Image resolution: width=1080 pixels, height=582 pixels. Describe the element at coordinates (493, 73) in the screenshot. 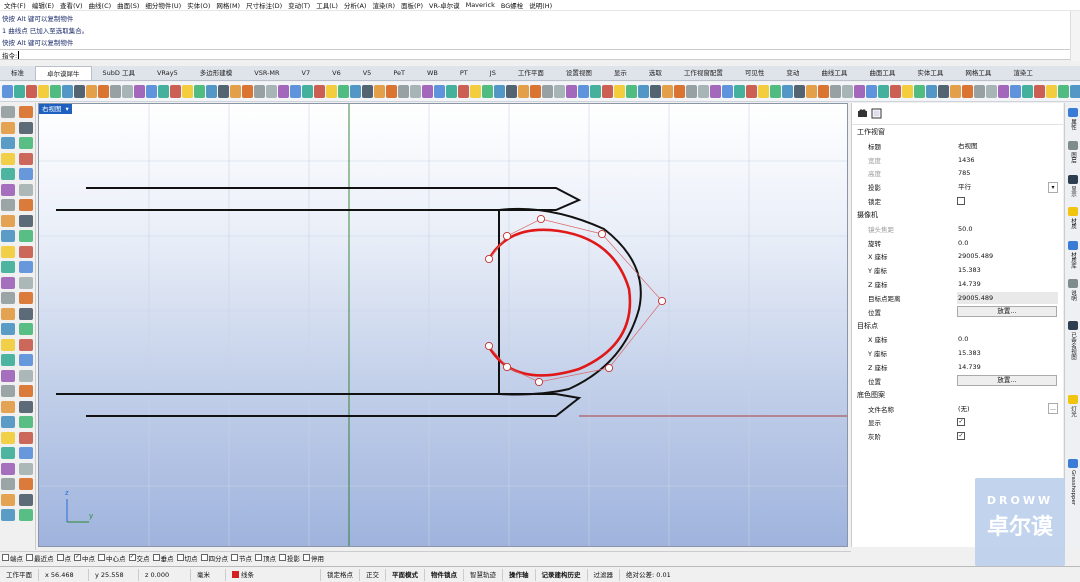

I see `toolbar-tab: JS` at that location.